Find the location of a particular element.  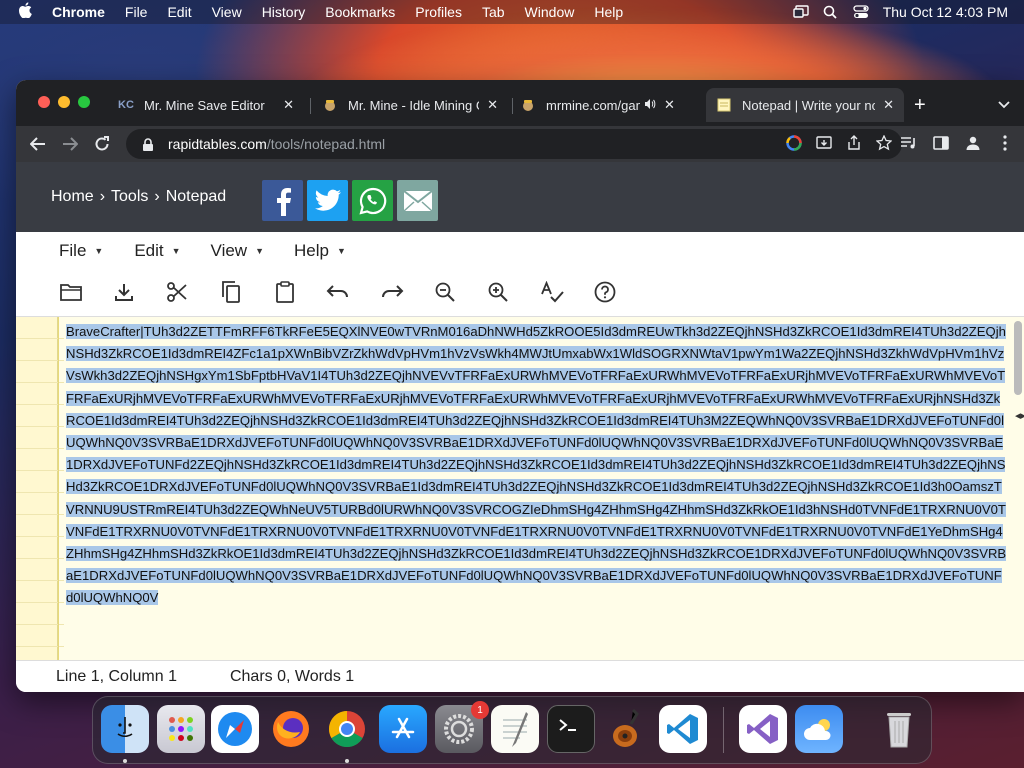

breadcrumb-tools-link: Tools is located at coordinates (129, 197).